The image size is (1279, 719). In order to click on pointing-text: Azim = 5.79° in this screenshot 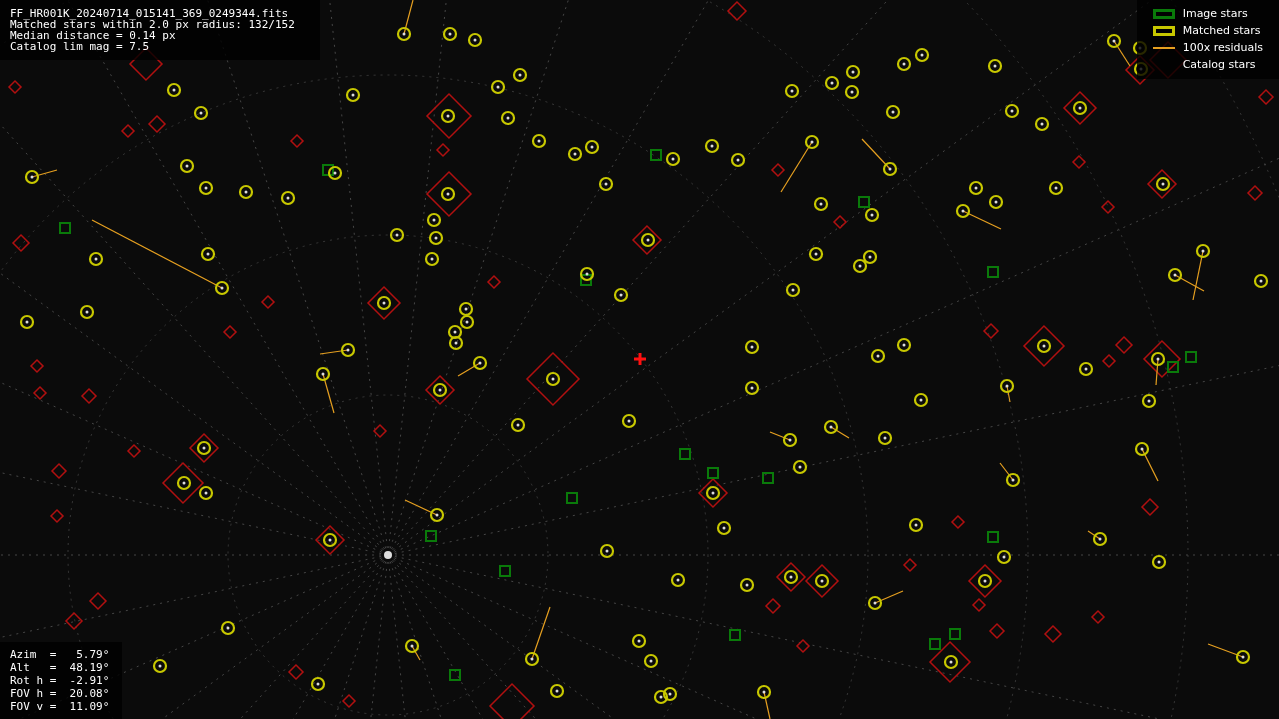, I will do `click(60, 654)`.